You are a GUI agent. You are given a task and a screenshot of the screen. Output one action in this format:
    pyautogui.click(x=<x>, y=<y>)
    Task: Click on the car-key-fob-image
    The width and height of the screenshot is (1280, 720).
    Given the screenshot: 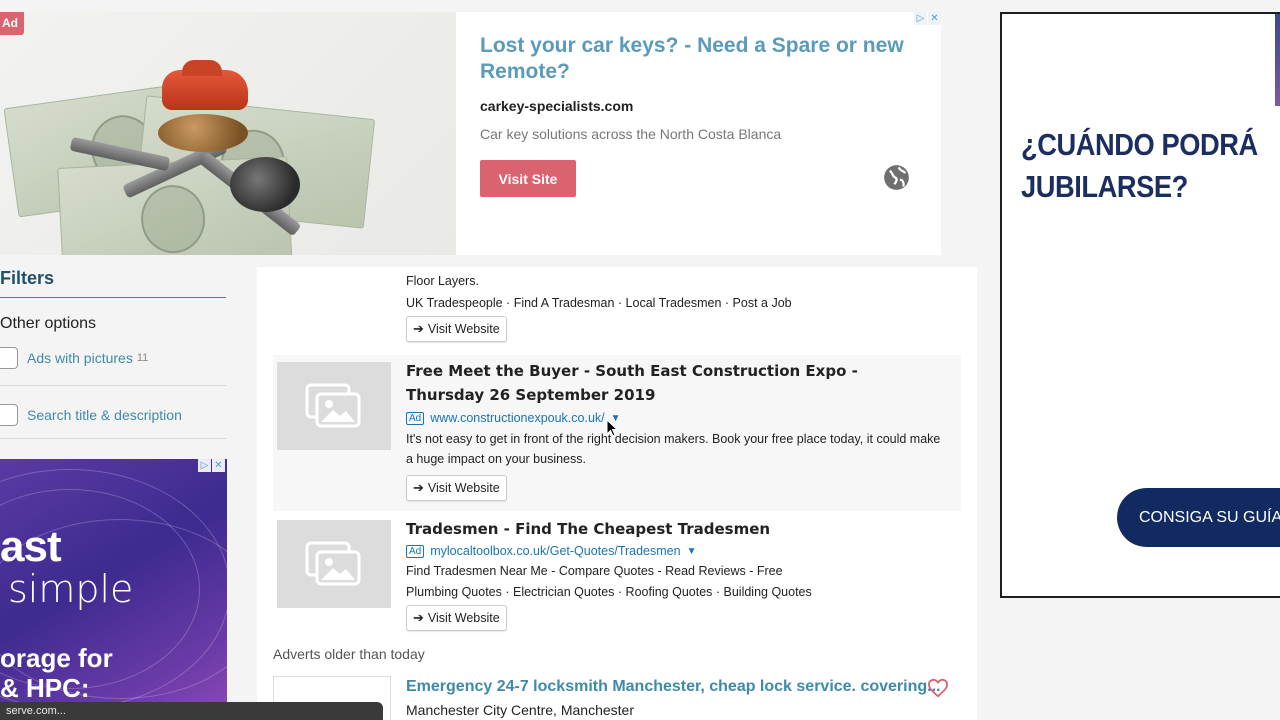 What is the action you would take?
    pyautogui.click(x=265, y=184)
    